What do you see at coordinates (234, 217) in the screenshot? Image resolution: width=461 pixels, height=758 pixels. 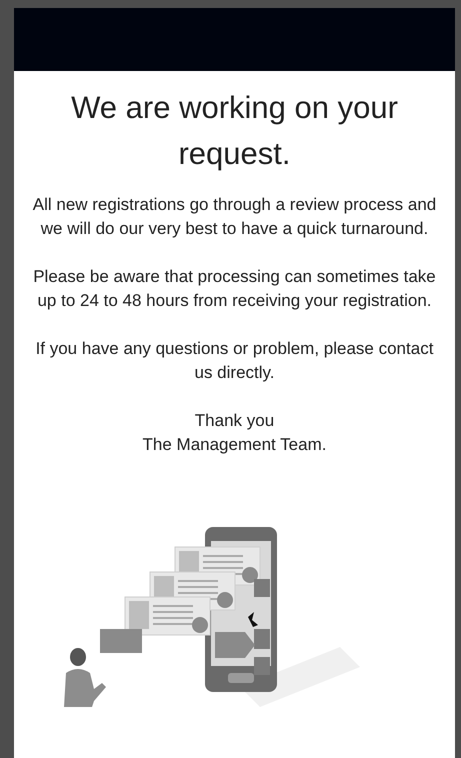 I see `message-paragraph: All new registrations go through a review process and we will do our very best to have a quick turnaround.` at bounding box center [234, 217].